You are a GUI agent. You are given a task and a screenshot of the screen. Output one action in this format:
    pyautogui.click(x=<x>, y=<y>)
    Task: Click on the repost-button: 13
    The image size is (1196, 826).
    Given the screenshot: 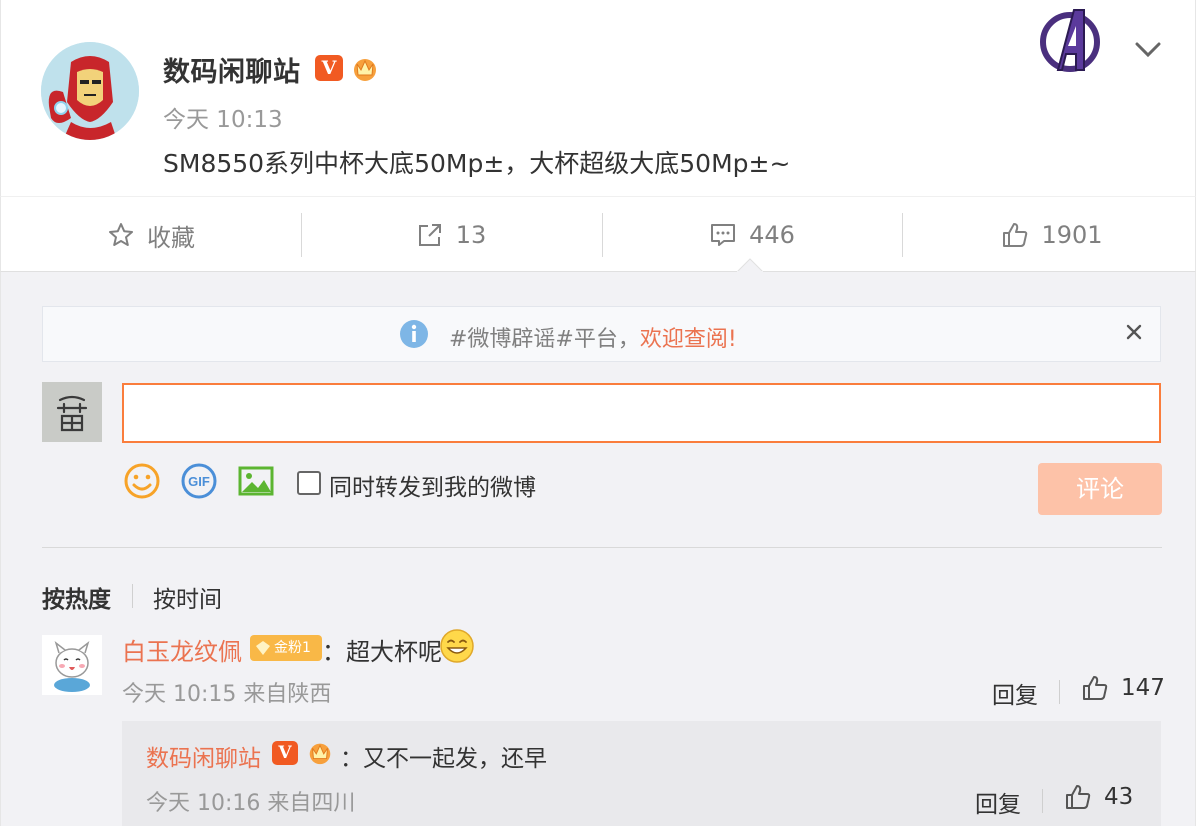 What is the action you would take?
    pyautogui.click(x=451, y=235)
    